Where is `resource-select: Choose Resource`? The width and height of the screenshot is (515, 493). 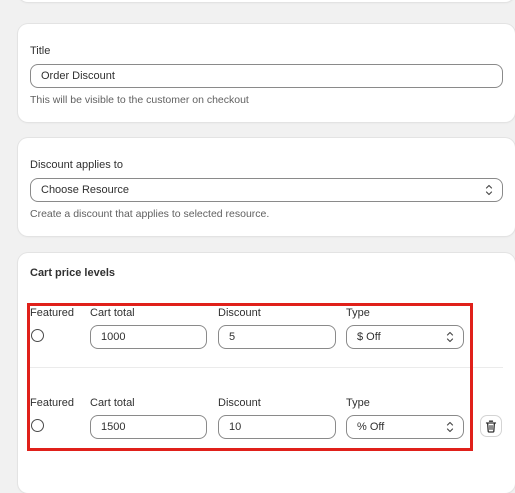 resource-select: Choose Resource is located at coordinates (266, 190).